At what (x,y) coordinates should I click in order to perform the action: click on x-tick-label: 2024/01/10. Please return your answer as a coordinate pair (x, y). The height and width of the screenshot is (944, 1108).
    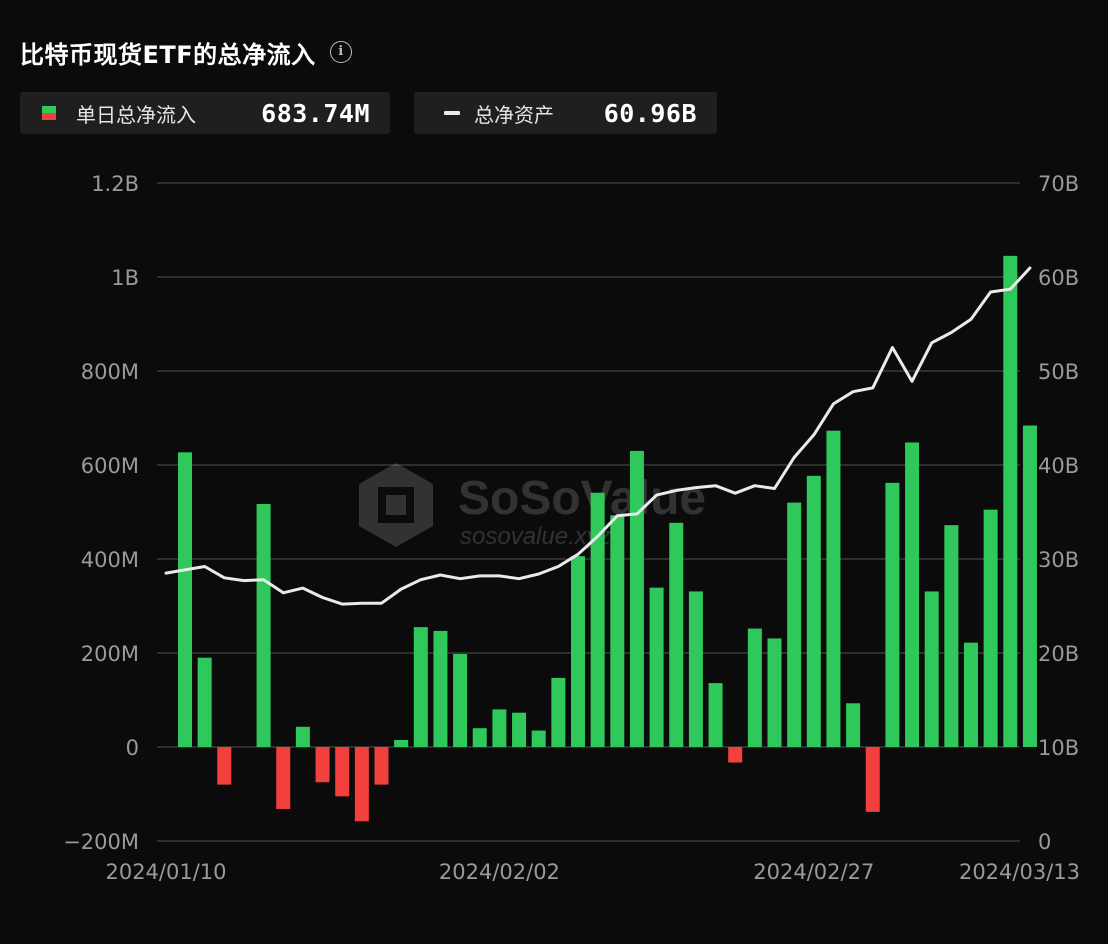
    Looking at the image, I should click on (165, 872).